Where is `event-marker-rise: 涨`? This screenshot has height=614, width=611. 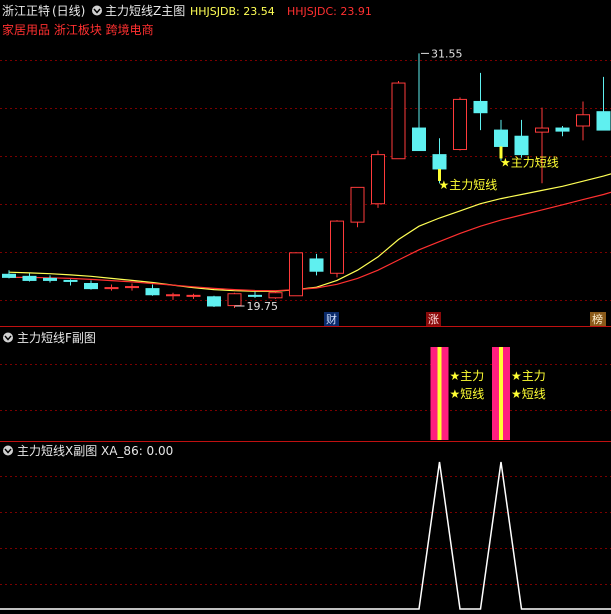
event-marker-rise: 涨 is located at coordinates (433, 319).